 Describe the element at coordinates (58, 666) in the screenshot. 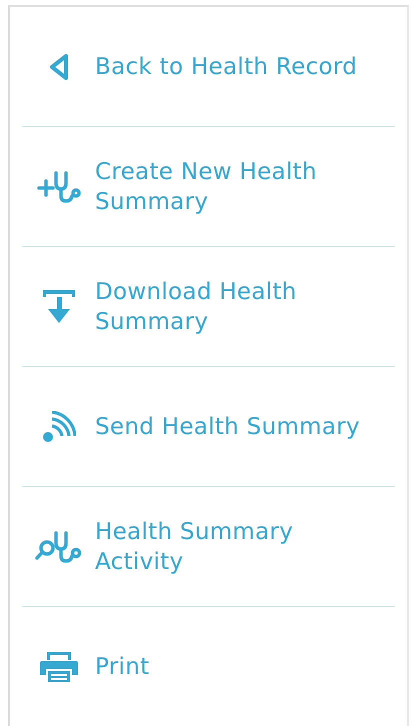

I see `printer-icon` at that location.